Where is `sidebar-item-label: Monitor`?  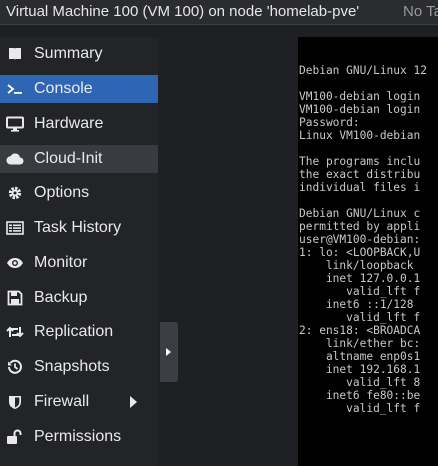 sidebar-item-label: Monitor is located at coordinates (61, 262).